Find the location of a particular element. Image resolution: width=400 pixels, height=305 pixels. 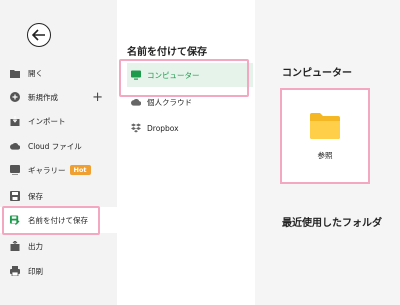

import-icon is located at coordinates (15, 121).